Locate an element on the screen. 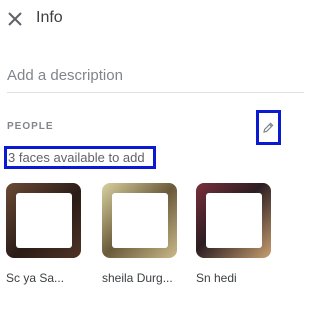  close-icon is located at coordinates (15, 19).